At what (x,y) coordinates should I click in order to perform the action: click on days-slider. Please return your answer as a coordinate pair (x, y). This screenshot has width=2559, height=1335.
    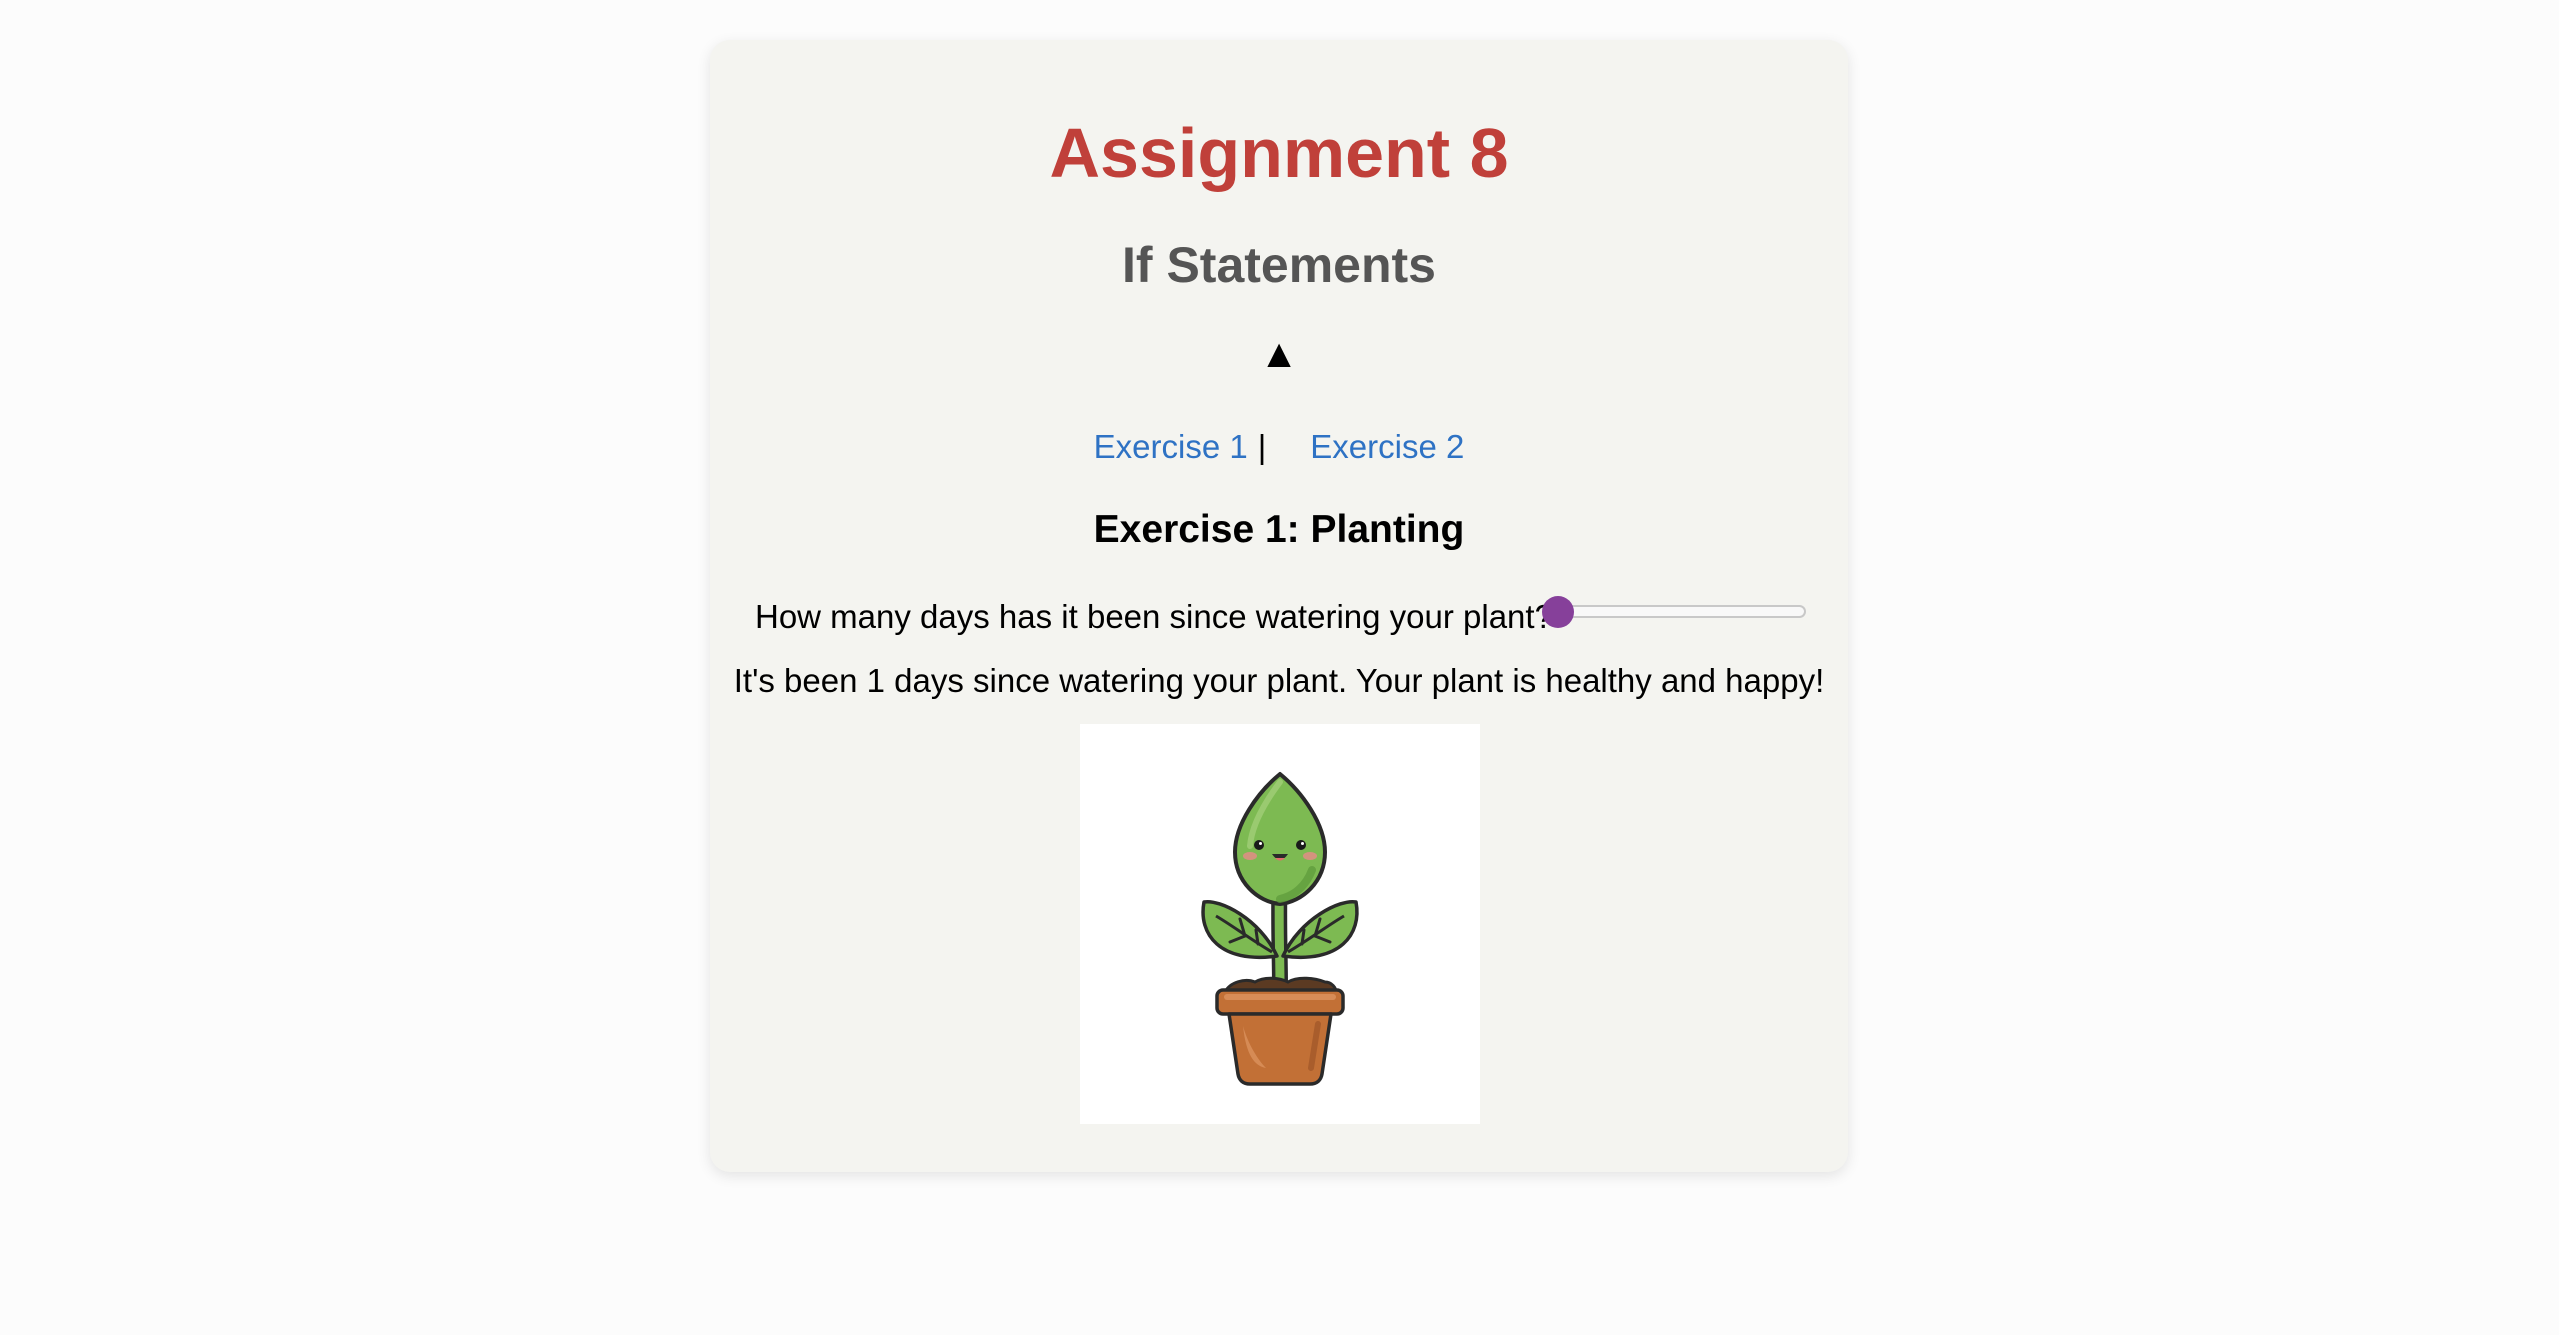
    Looking at the image, I should click on (1677, 610).